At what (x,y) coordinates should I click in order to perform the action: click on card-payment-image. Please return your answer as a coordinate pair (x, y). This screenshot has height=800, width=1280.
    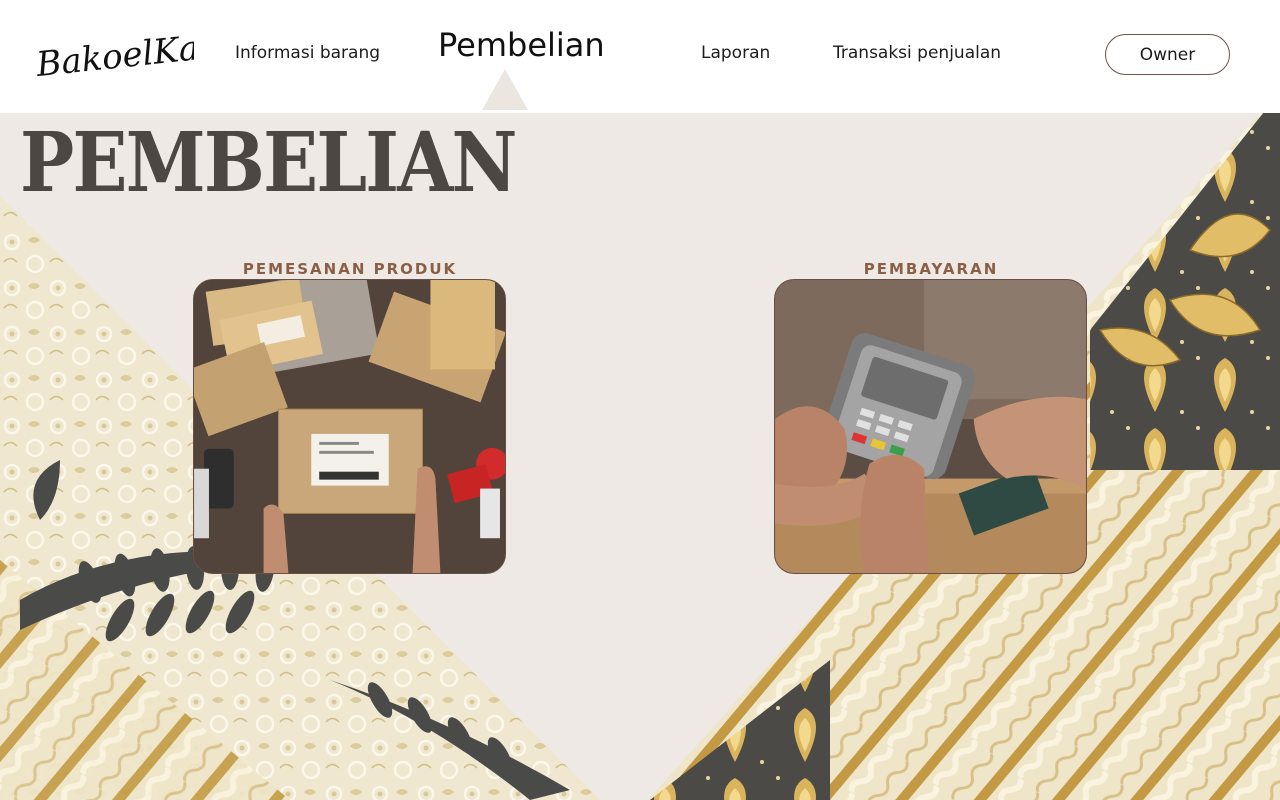
    Looking at the image, I should click on (930, 426).